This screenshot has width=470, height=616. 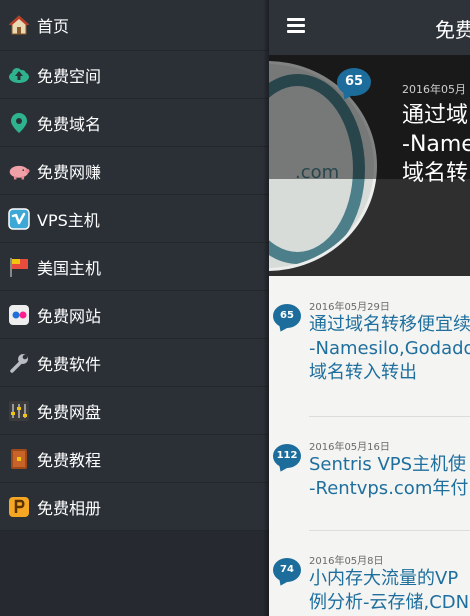 I want to click on hamburger-menu-icon, so click(x=296, y=27).